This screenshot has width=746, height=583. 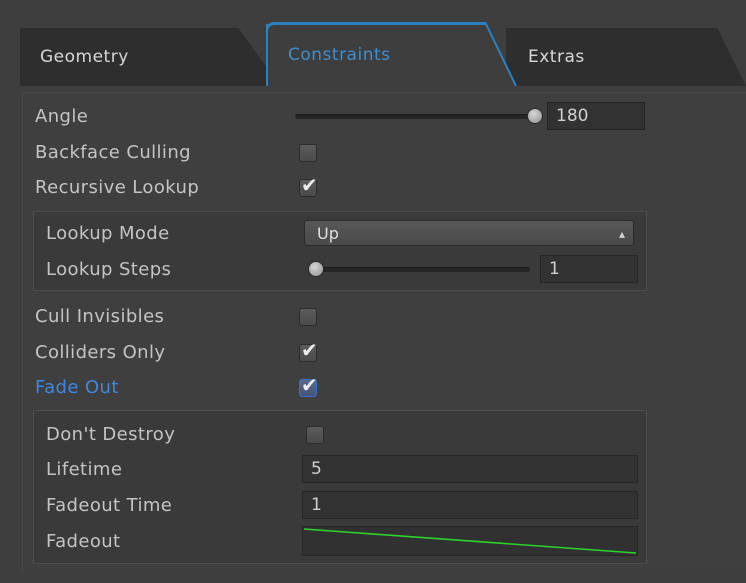 I want to click on tab-geometry-label: Geometry, so click(x=84, y=57).